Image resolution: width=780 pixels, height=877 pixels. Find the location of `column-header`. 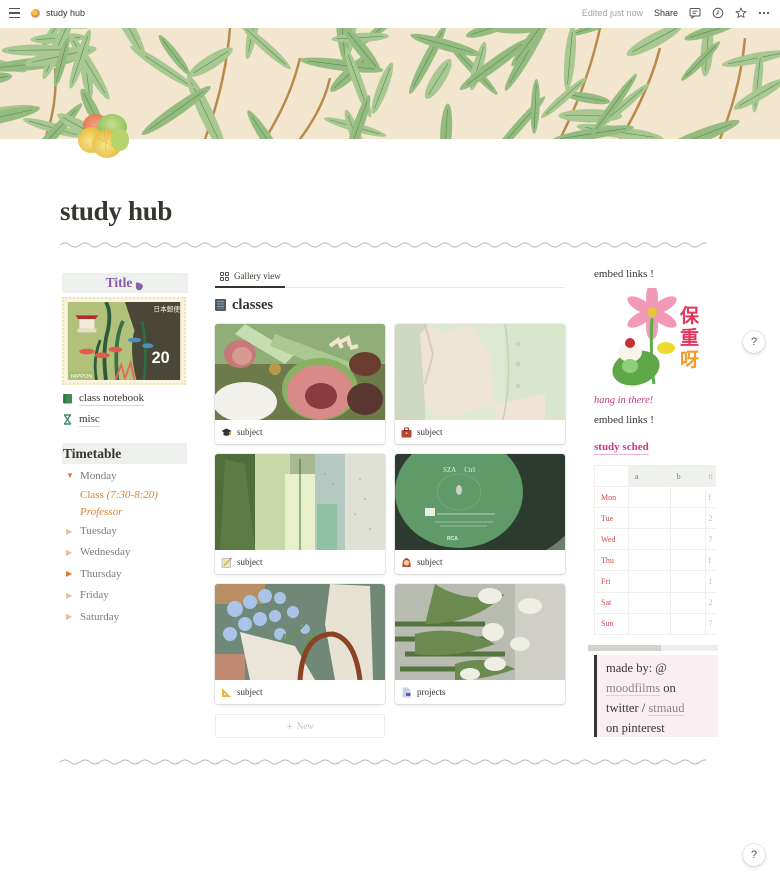

column-header is located at coordinates (611, 476).